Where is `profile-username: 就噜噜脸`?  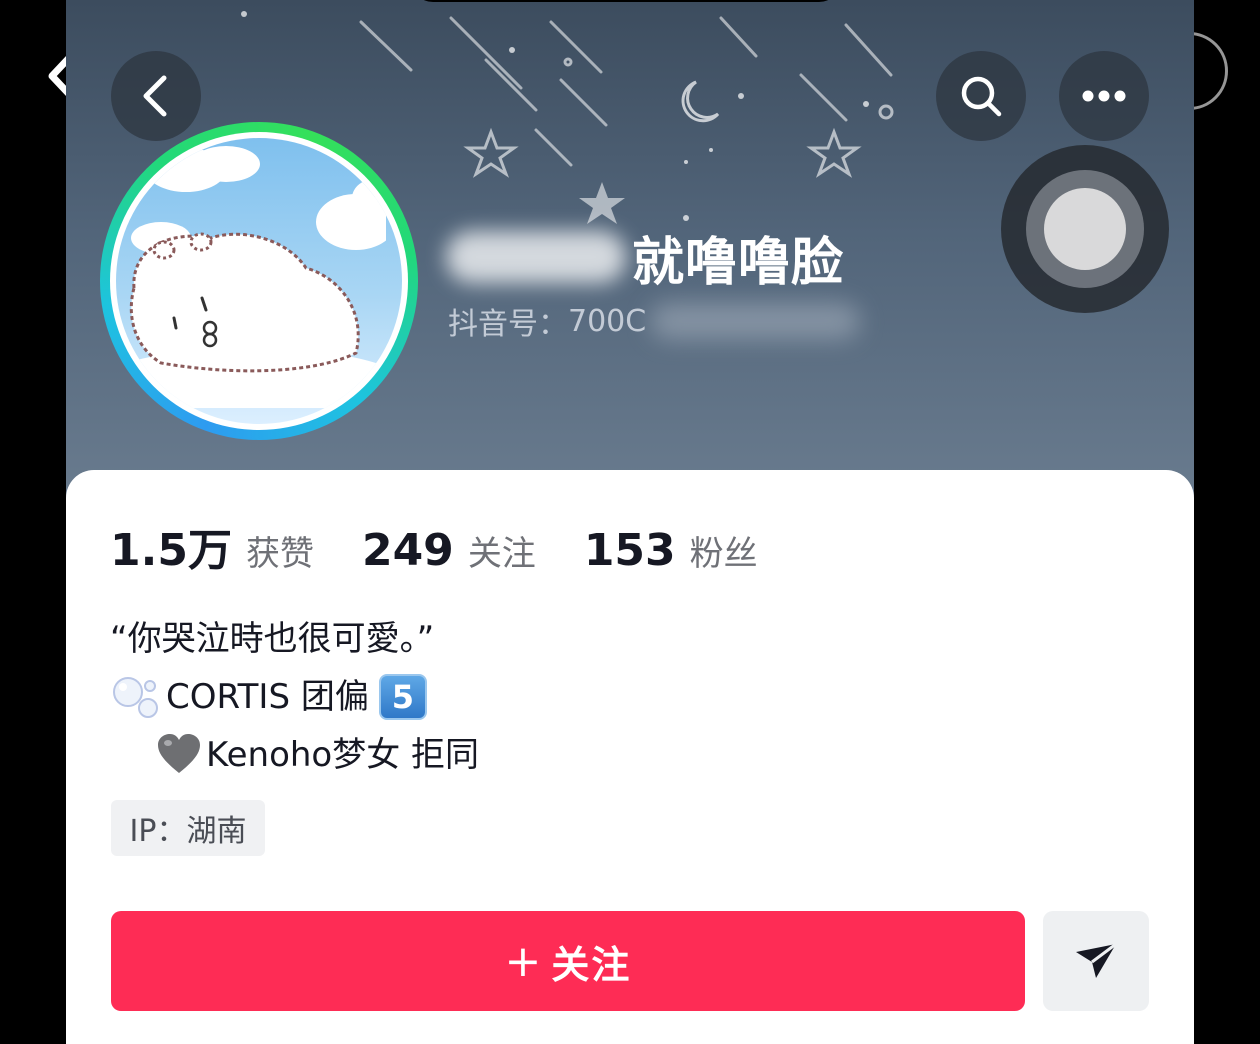
profile-username: 就噜噜脸 is located at coordinates (645, 257).